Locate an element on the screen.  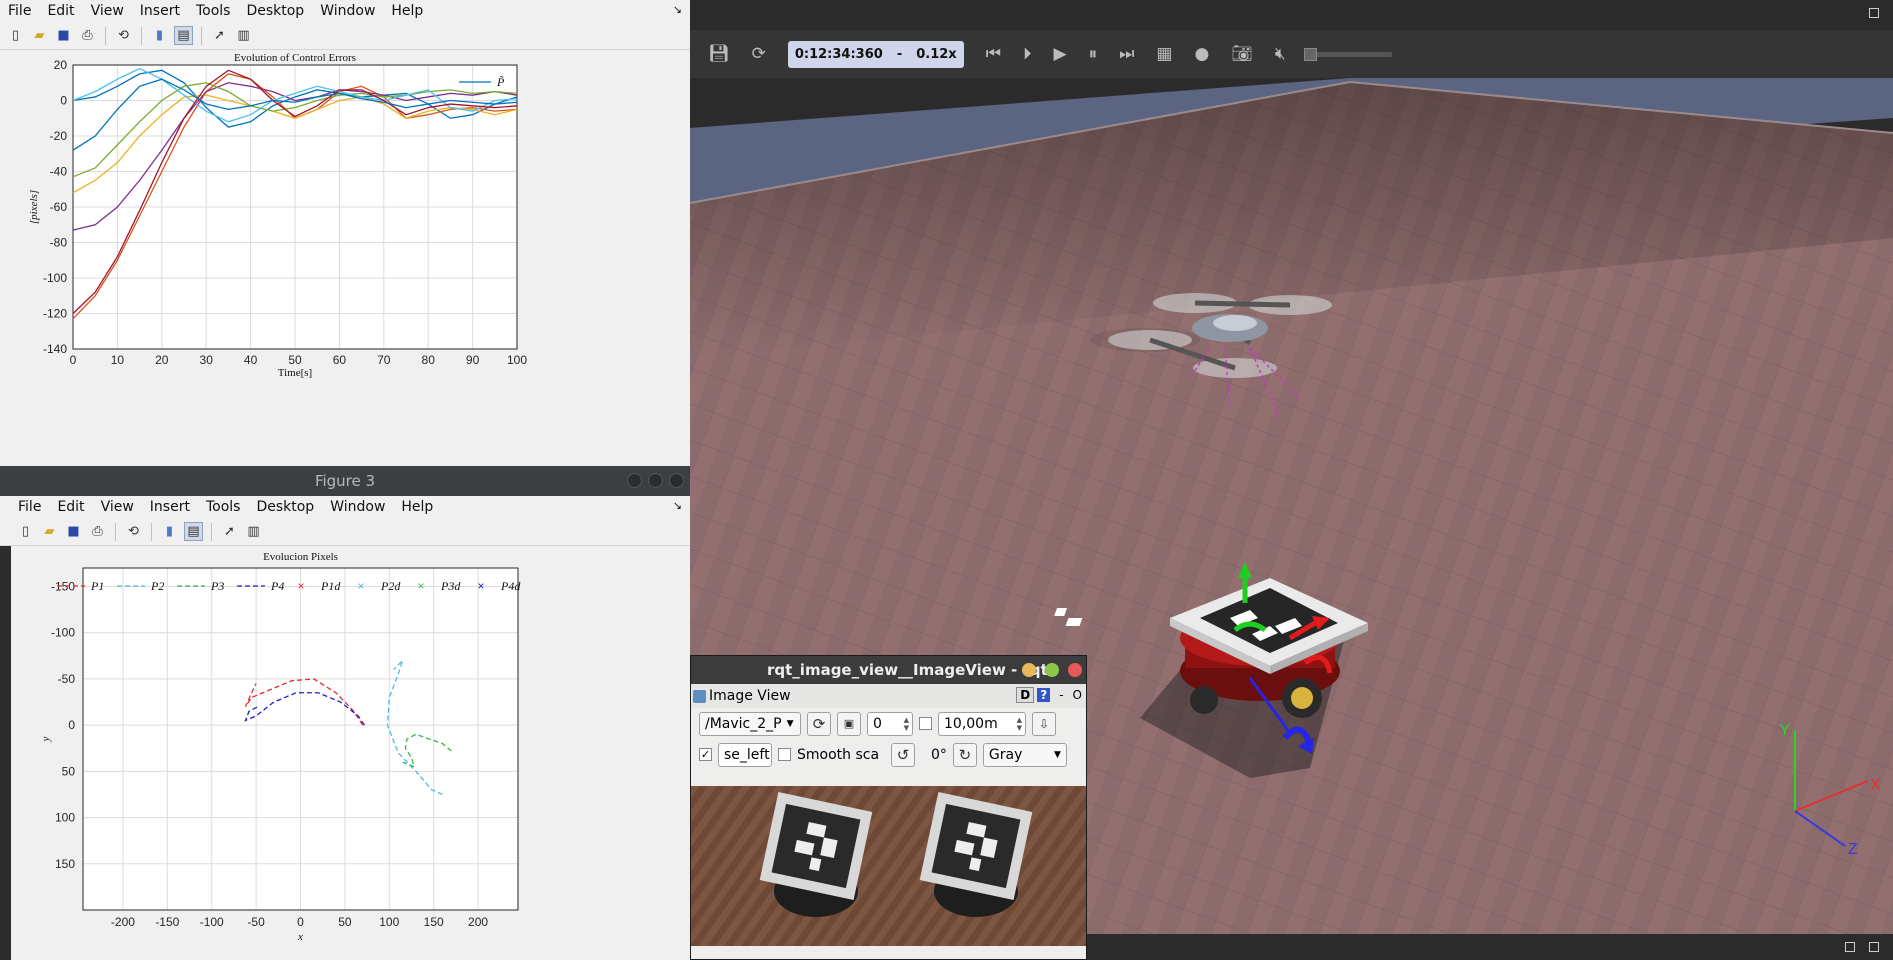
publish-point-icon: ⇩ is located at coordinates (1044, 723).